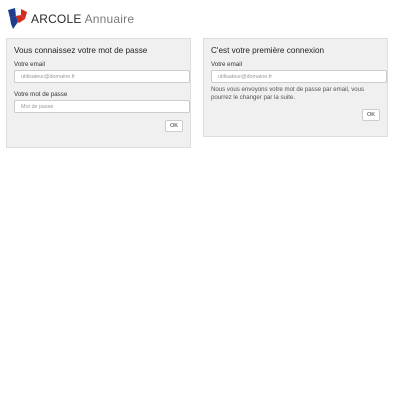  I want to click on login-panel-title: Vous connaissez votre mot de passe, so click(81, 50).